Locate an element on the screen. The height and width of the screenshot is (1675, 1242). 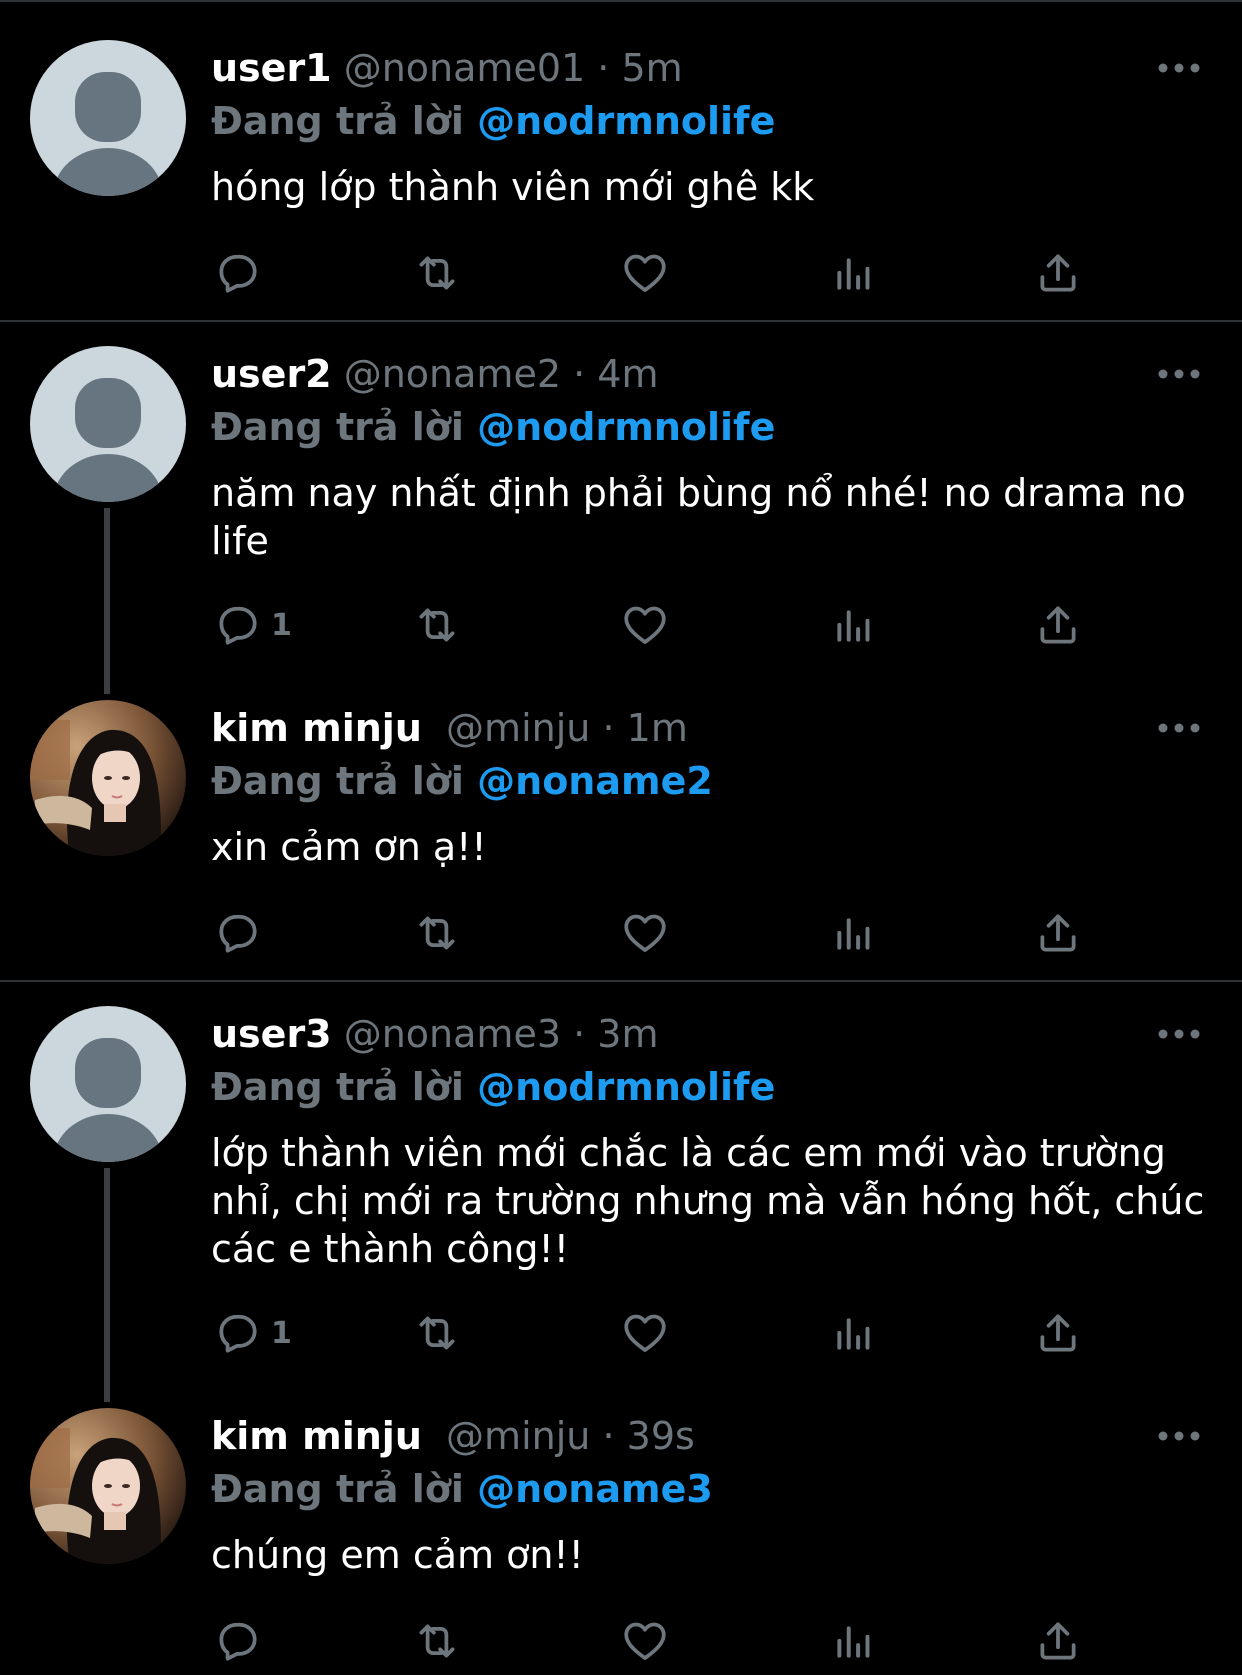
tweet-header: kim minju @minju · 1m is located at coordinates (449, 728).